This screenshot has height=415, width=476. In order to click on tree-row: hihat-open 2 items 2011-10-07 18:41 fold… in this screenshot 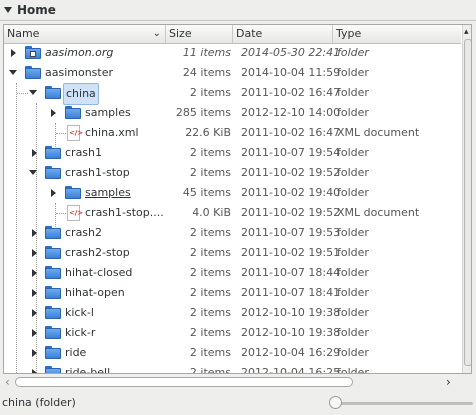, I will do `click(232, 293)`.